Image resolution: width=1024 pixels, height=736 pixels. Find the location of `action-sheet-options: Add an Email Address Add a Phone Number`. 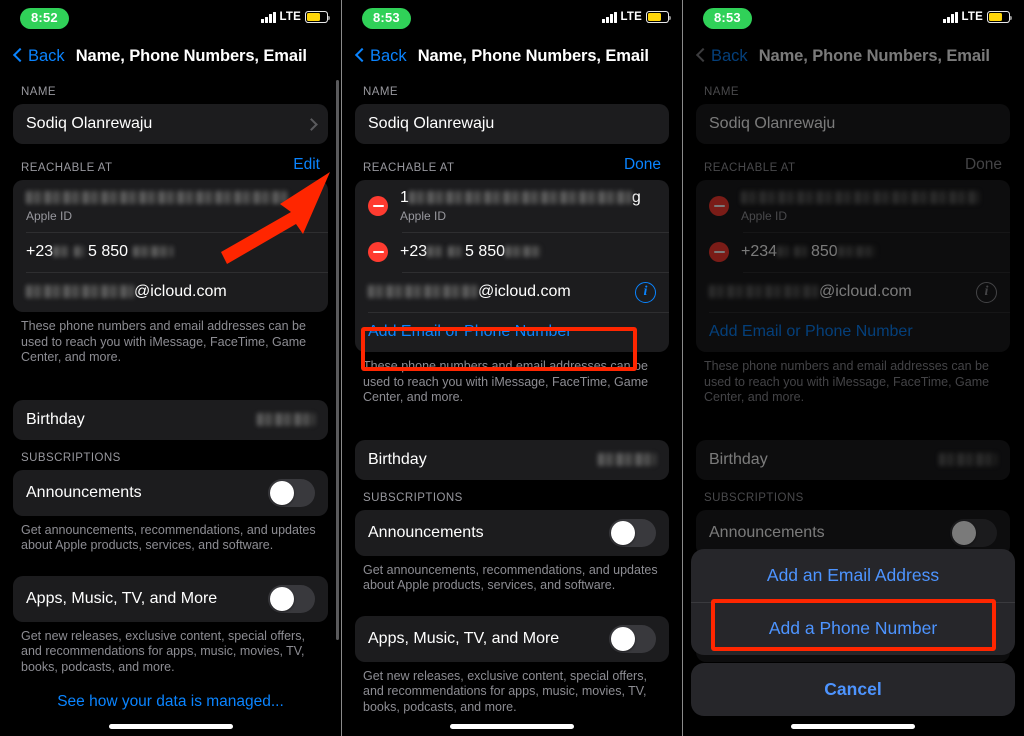

action-sheet-options: Add an Email Address Add a Phone Number is located at coordinates (853, 602).